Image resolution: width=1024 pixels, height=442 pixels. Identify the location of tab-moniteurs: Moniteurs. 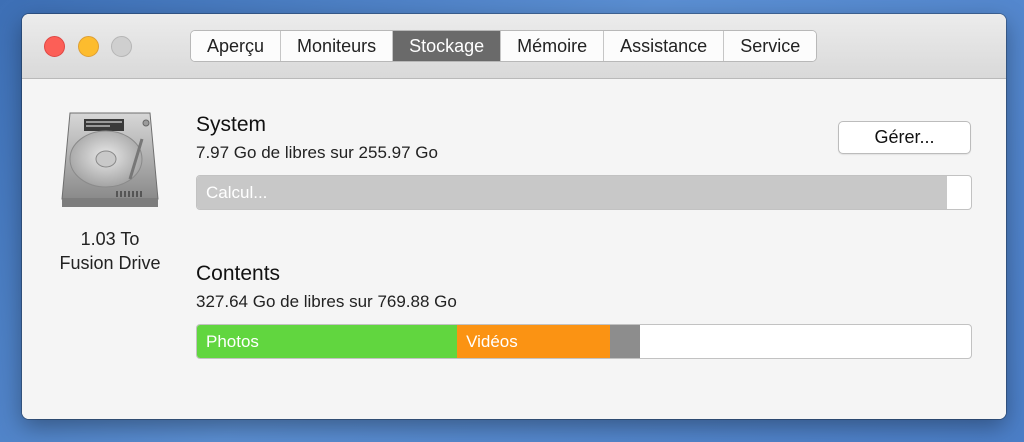
(337, 46).